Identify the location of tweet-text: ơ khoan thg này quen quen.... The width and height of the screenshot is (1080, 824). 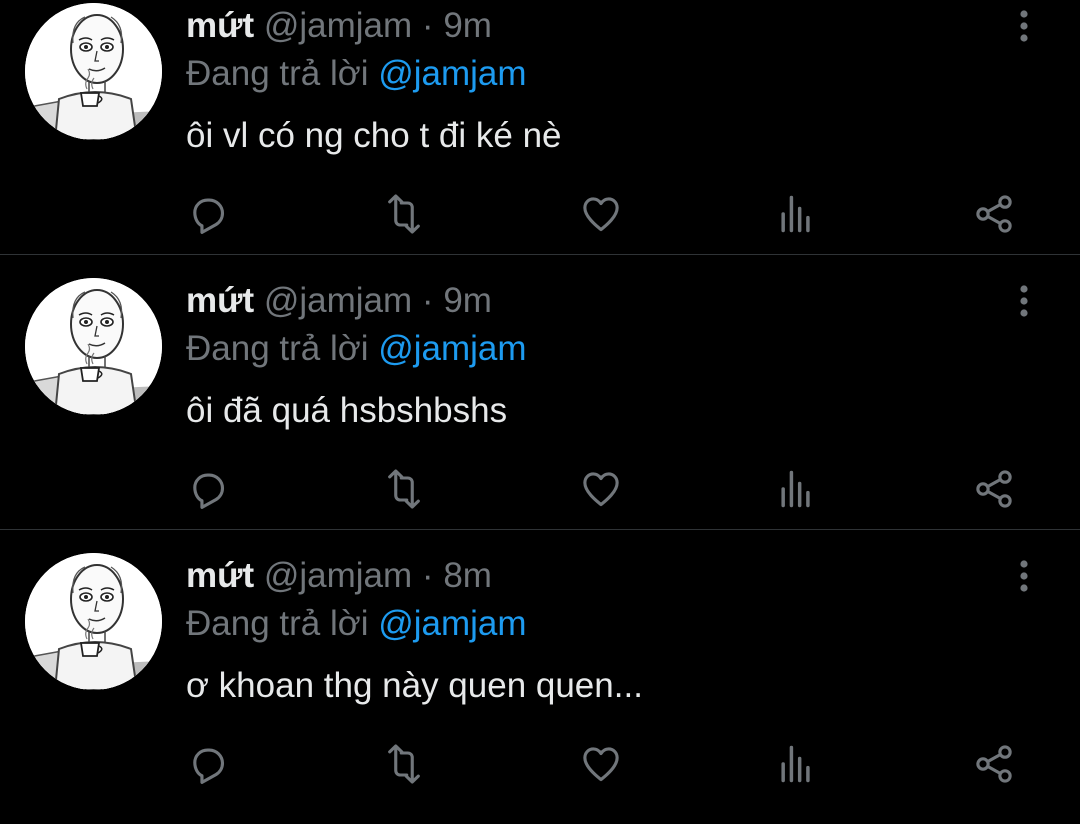
(414, 685).